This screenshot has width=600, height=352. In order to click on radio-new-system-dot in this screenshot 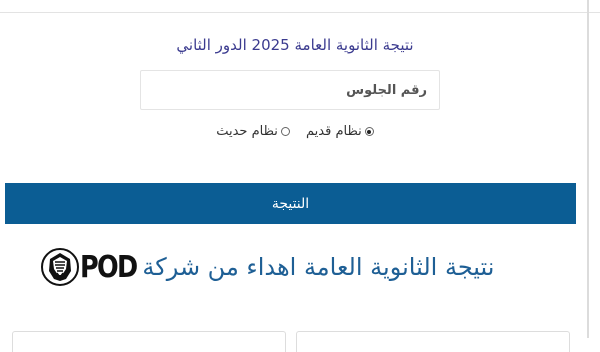, I will do `click(285, 131)`.